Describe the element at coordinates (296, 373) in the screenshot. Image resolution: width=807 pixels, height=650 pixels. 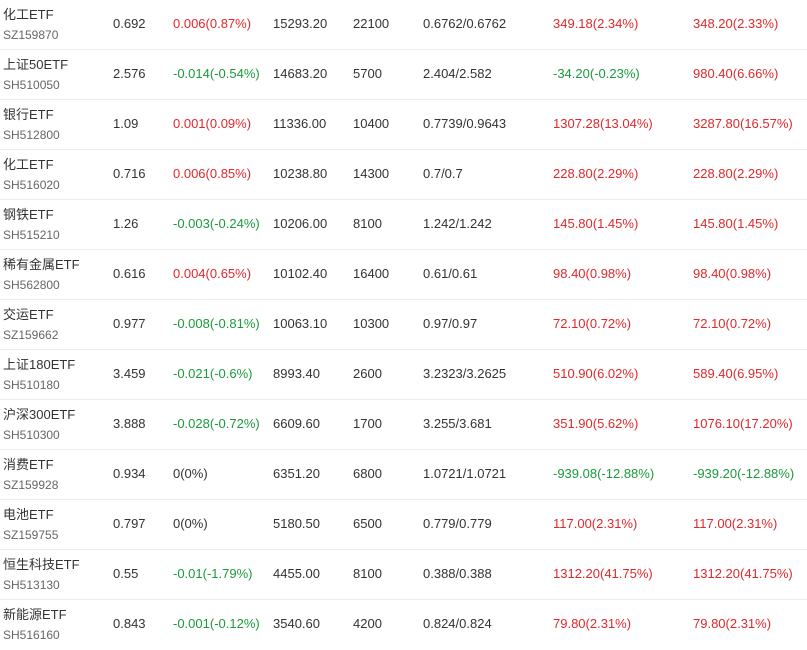
I see `volume-cell: 8993.40` at that location.